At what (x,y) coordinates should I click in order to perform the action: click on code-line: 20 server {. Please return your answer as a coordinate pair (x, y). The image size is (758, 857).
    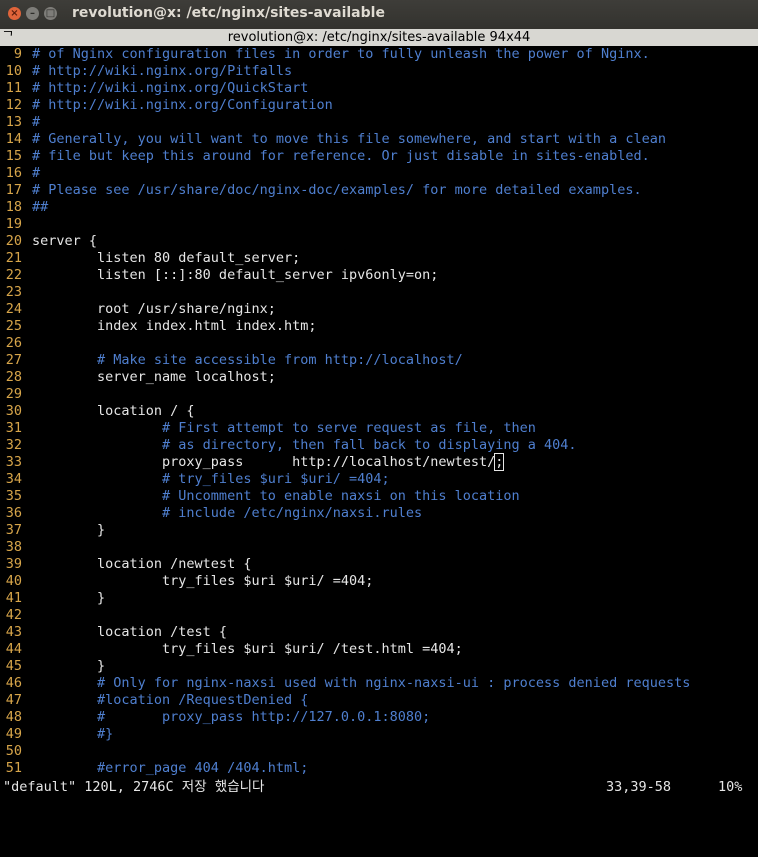
    Looking at the image, I should click on (379, 241).